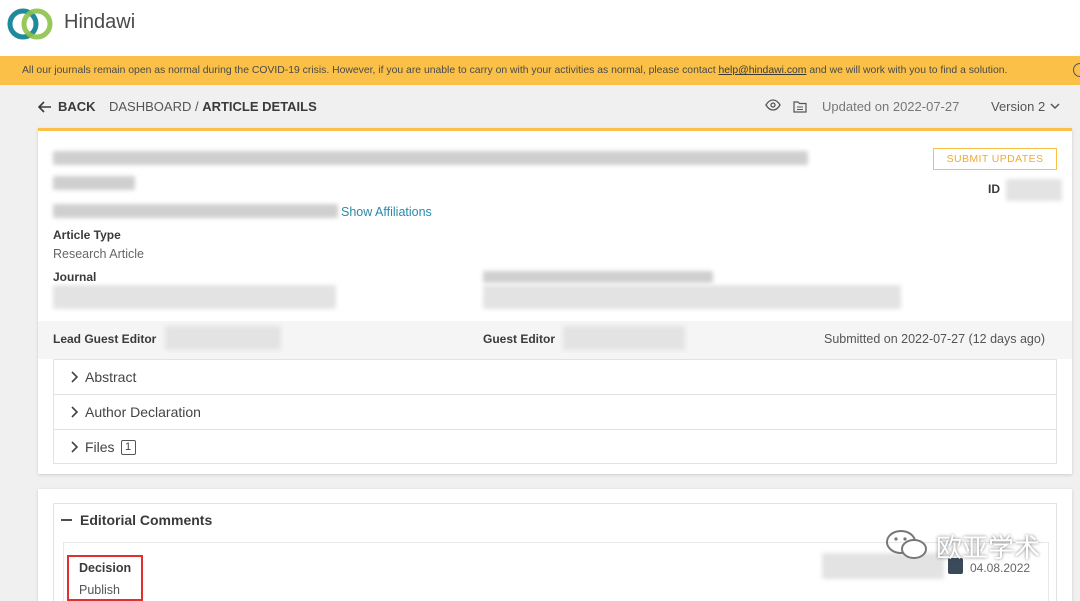  I want to click on breadcrumb: DASHBOARD / ARTICLE DETAILS, so click(213, 106).